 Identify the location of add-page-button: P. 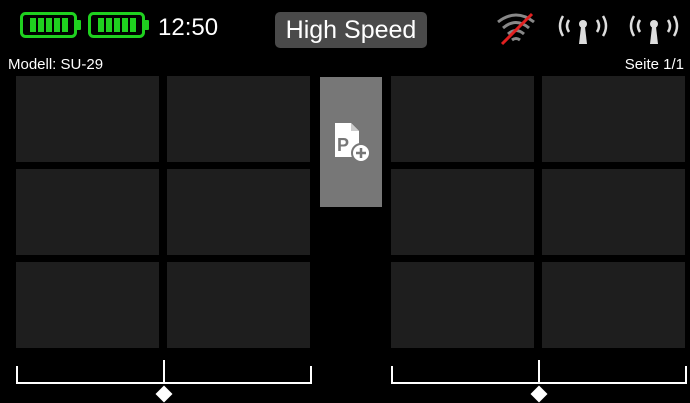
(351, 142).